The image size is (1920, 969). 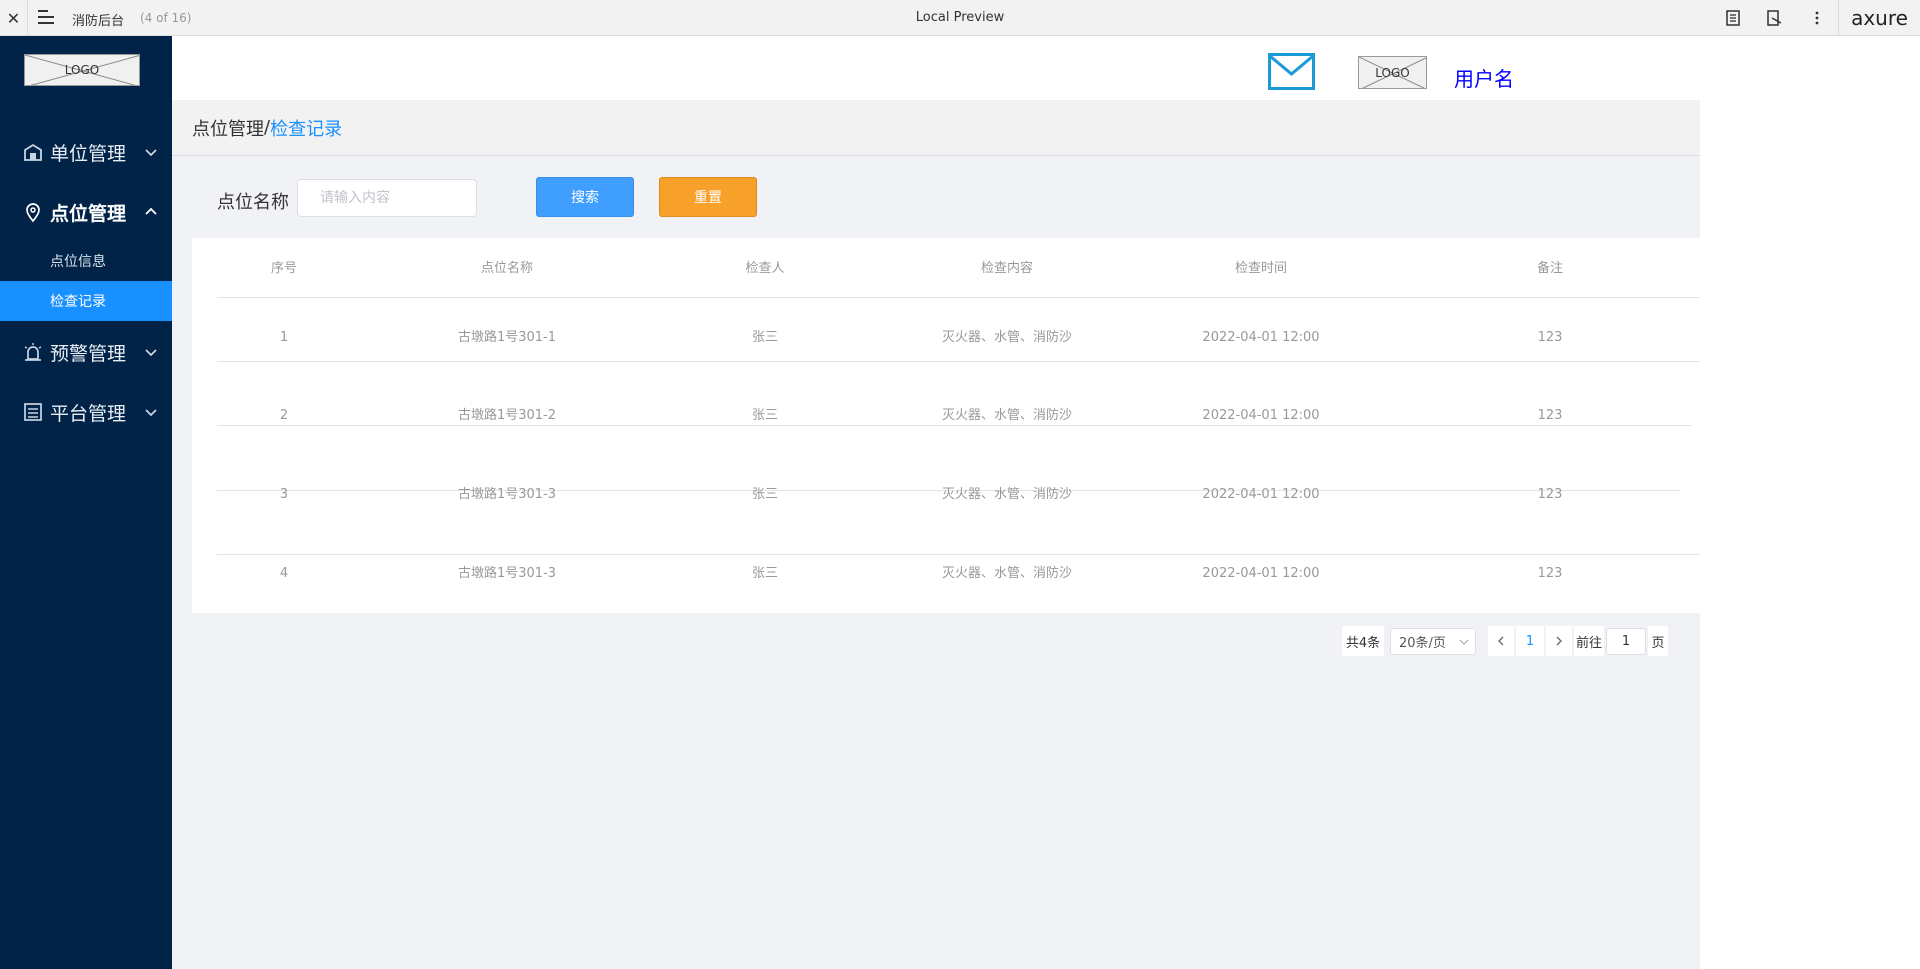 I want to click on sidebar-item-label: 平台管理, so click(x=88, y=413).